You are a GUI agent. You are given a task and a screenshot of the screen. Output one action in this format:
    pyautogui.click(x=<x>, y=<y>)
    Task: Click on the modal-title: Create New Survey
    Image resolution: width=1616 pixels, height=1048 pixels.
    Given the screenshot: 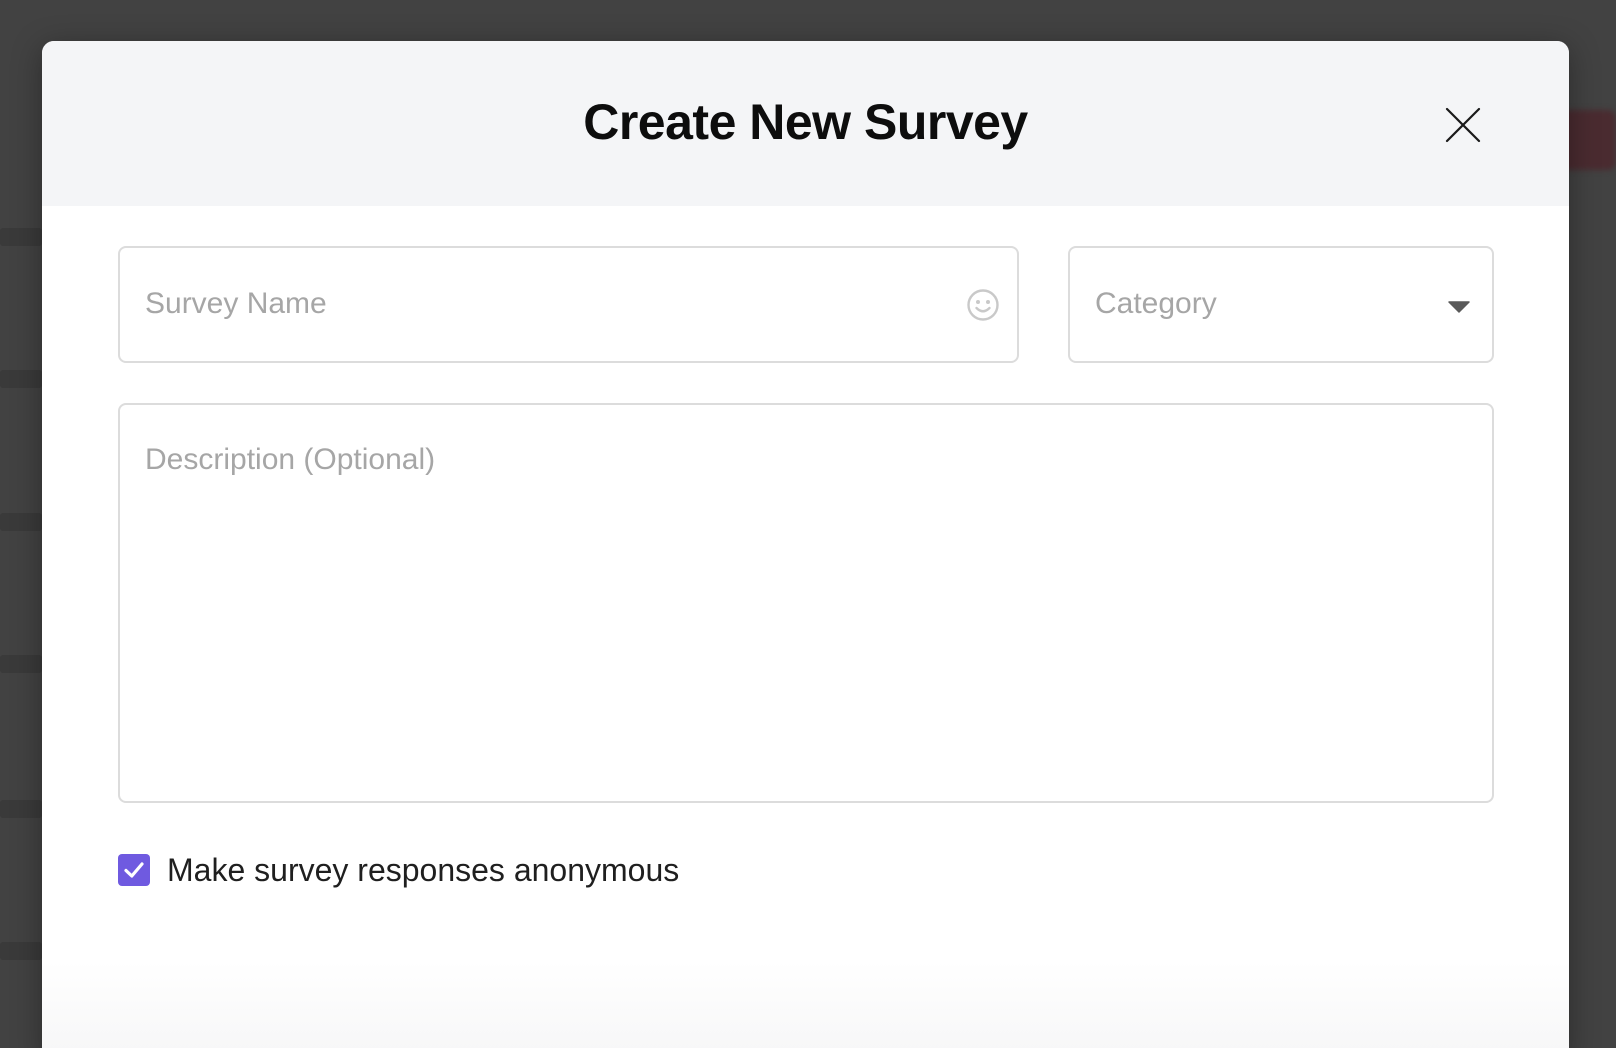 What is the action you would take?
    pyautogui.click(x=805, y=122)
    